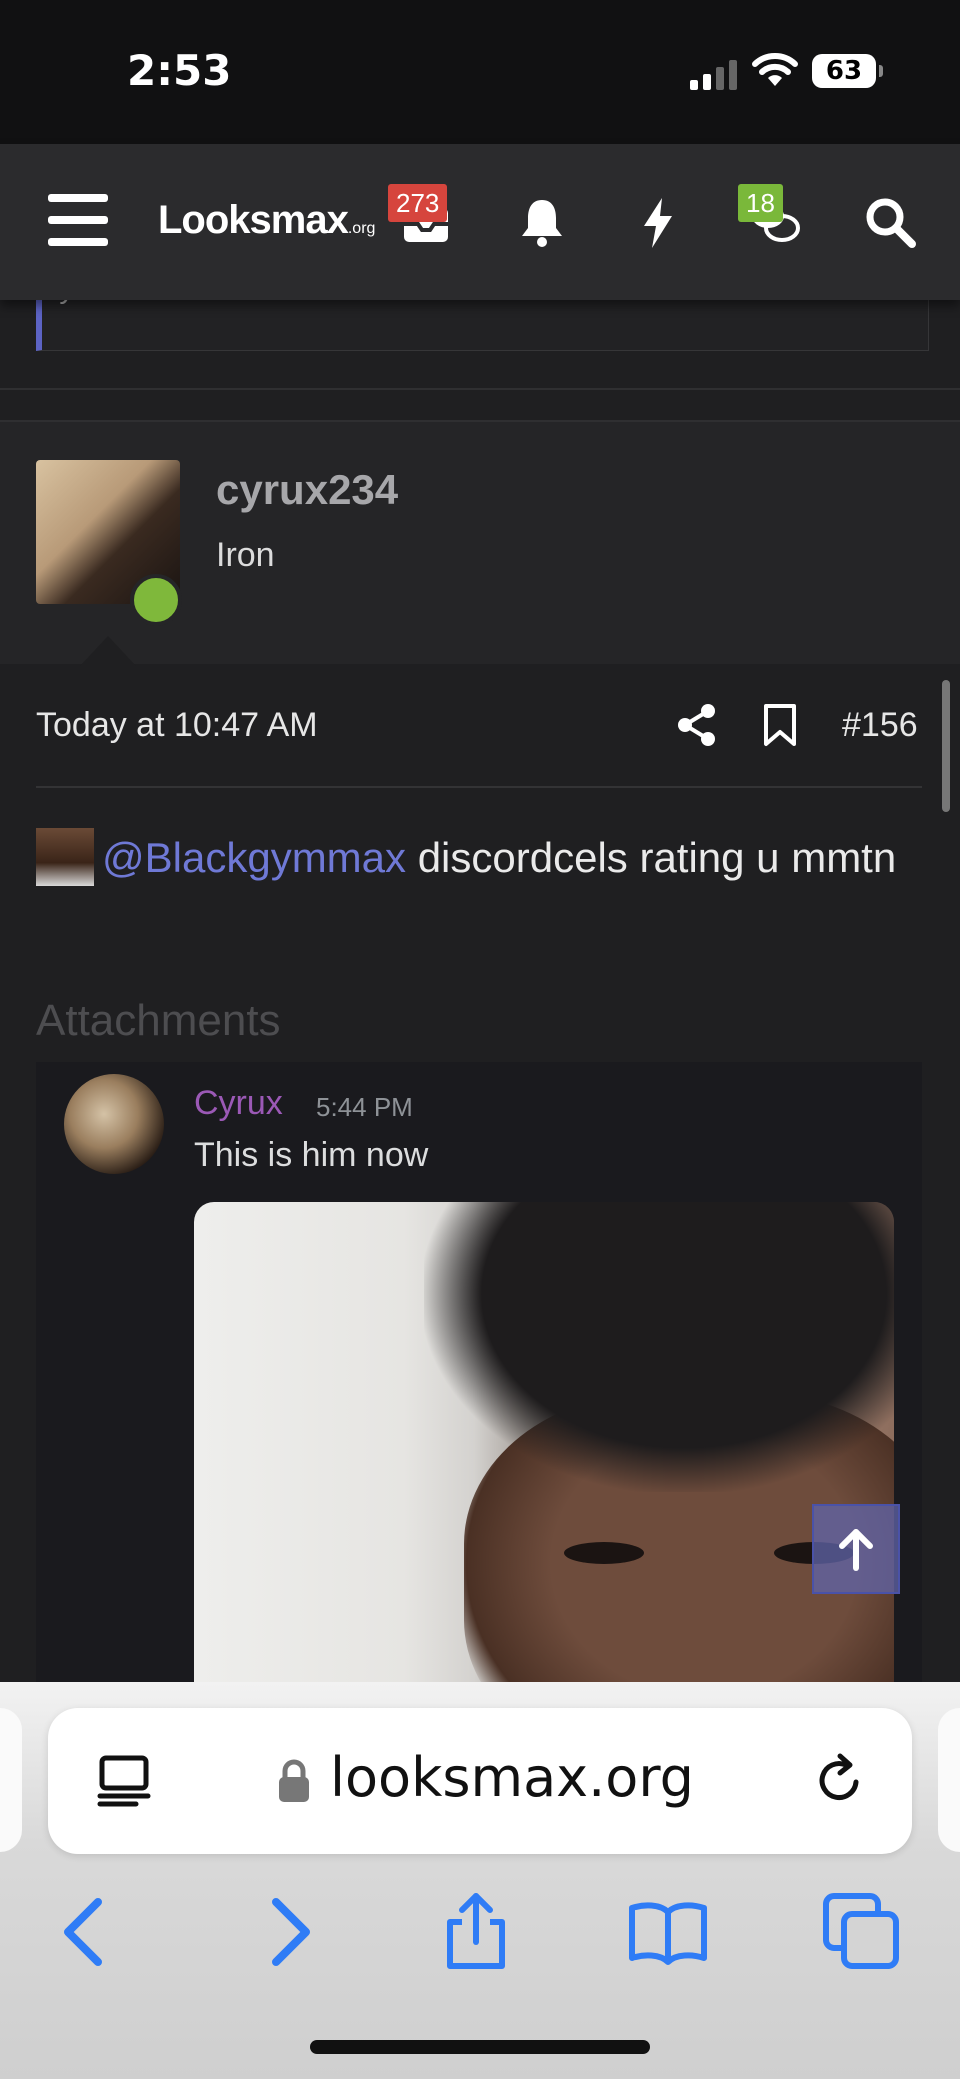 The height and width of the screenshot is (2079, 960). I want to click on logo-suffix: .org, so click(361, 228).